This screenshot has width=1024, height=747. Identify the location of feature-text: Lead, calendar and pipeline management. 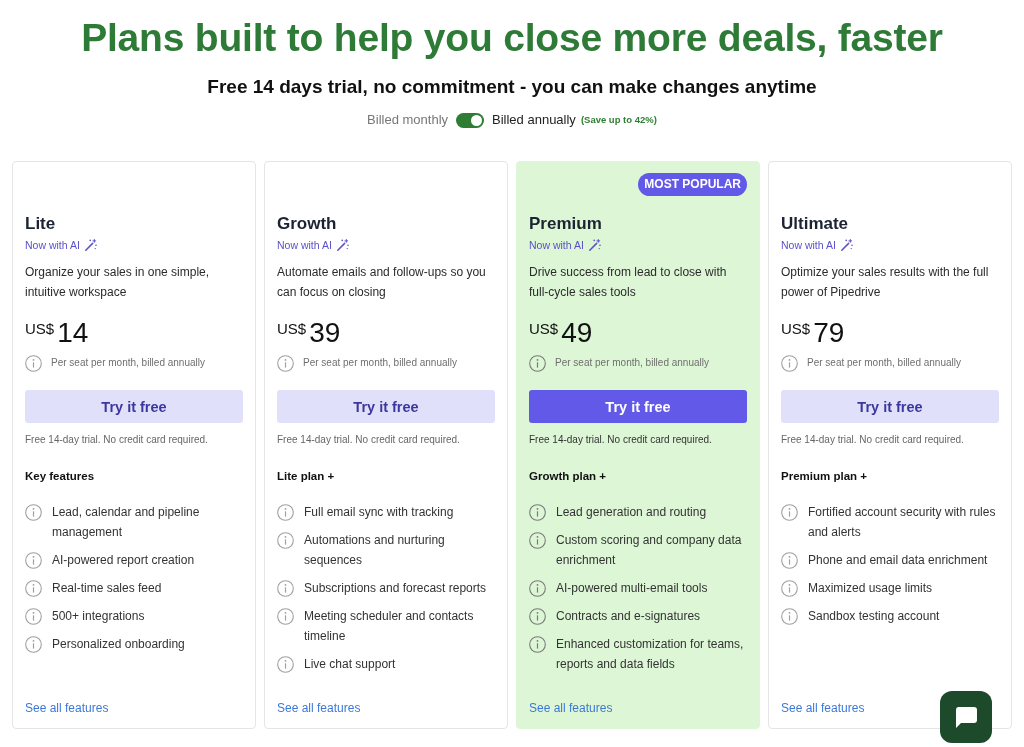
(126, 522).